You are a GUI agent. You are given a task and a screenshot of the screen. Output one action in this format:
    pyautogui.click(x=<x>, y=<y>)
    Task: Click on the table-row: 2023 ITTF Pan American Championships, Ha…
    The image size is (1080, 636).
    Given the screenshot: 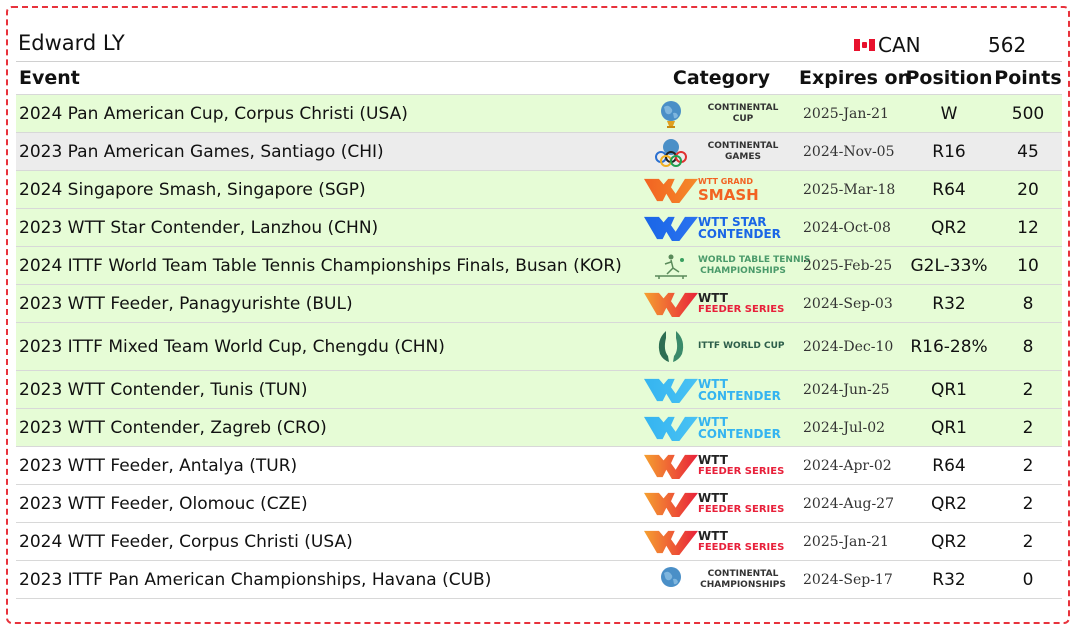 What is the action you would take?
    pyautogui.click(x=539, y=579)
    